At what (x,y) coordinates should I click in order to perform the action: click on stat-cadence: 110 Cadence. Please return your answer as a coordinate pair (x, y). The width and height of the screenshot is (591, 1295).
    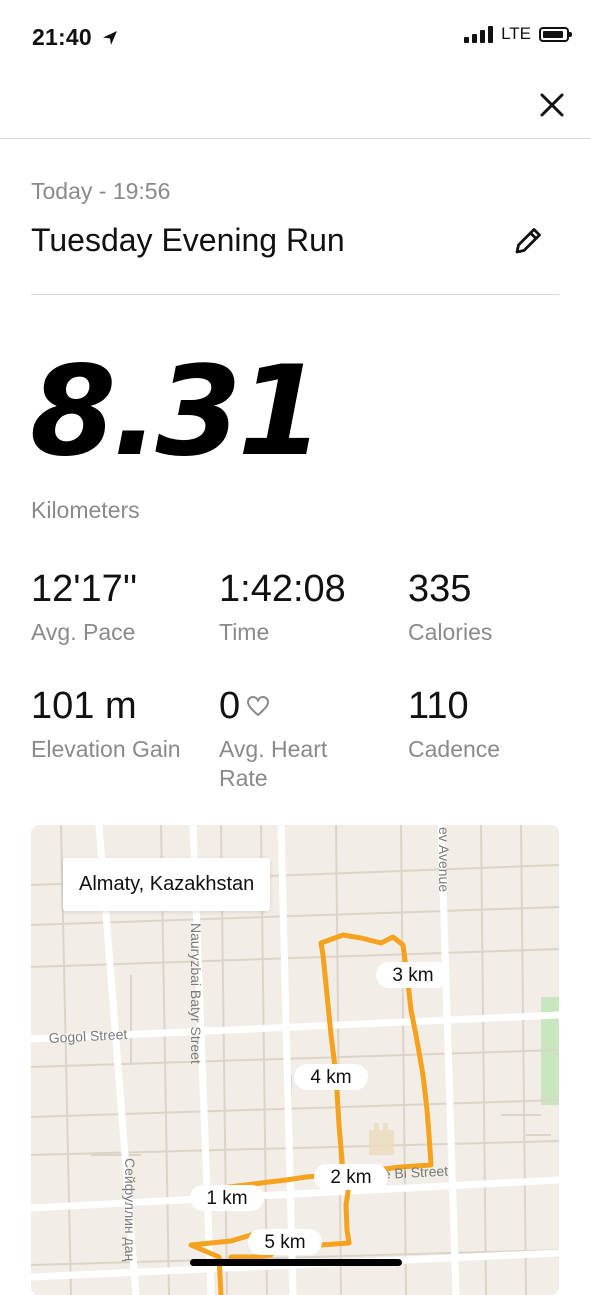
    Looking at the image, I should click on (498, 725).